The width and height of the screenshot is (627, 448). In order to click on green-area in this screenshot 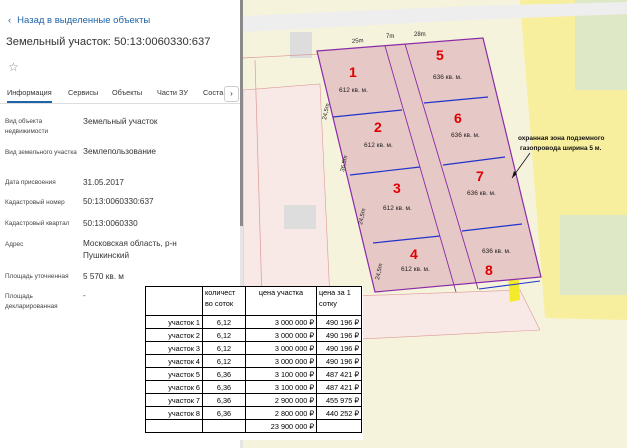, I will do `click(593, 255)`.